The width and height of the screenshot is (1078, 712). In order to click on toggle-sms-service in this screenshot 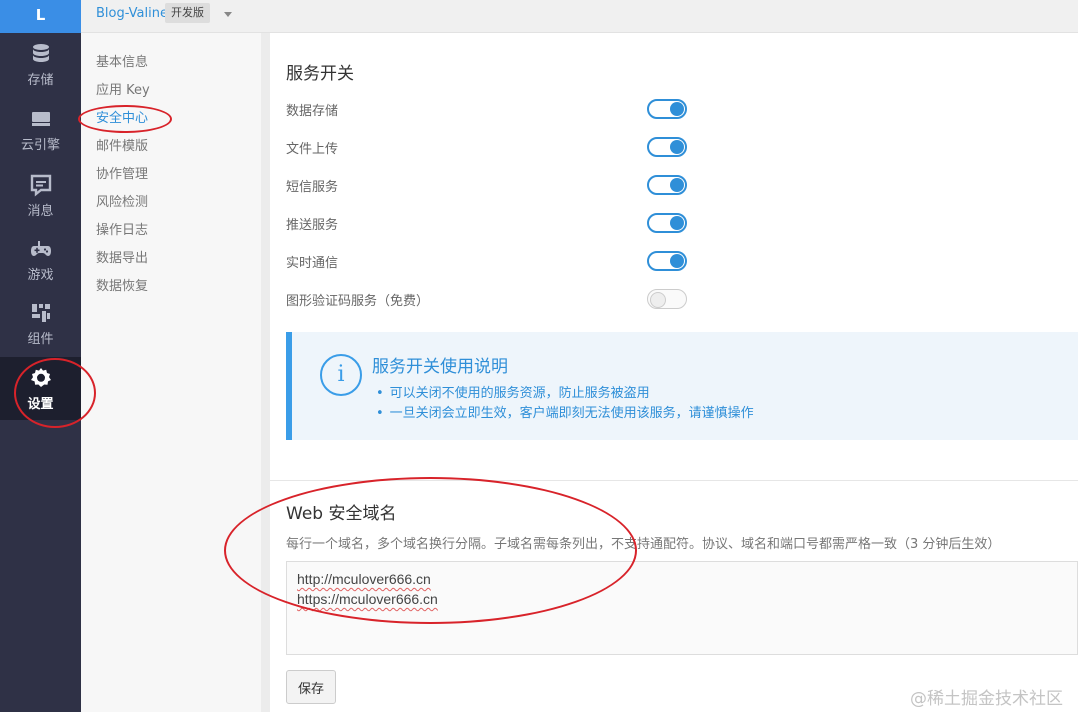, I will do `click(667, 185)`.